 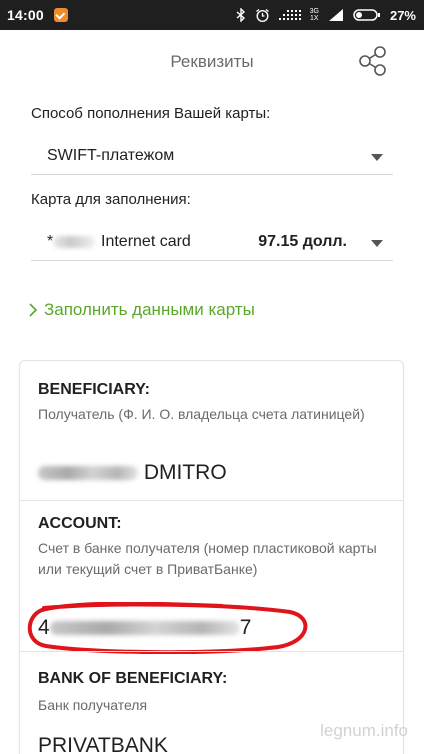 I want to click on chevron-right-icon, so click(x=33, y=310).